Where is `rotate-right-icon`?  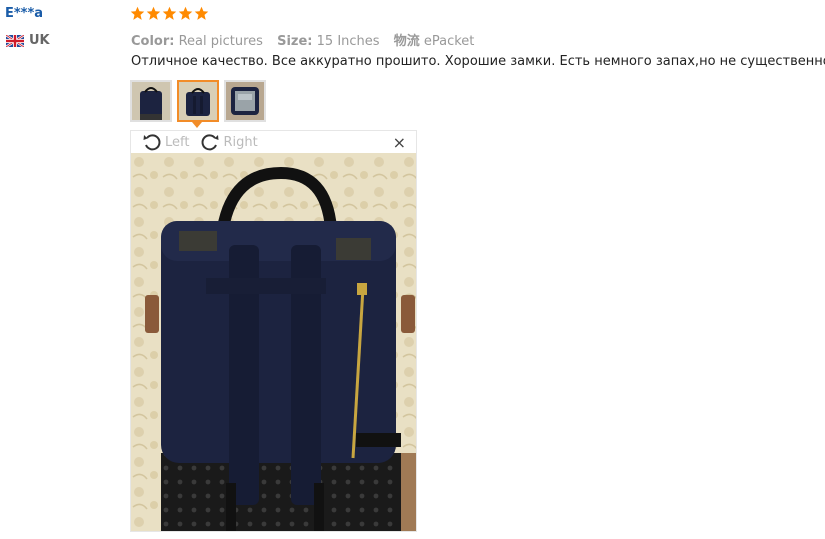 rotate-right-icon is located at coordinates (210, 142).